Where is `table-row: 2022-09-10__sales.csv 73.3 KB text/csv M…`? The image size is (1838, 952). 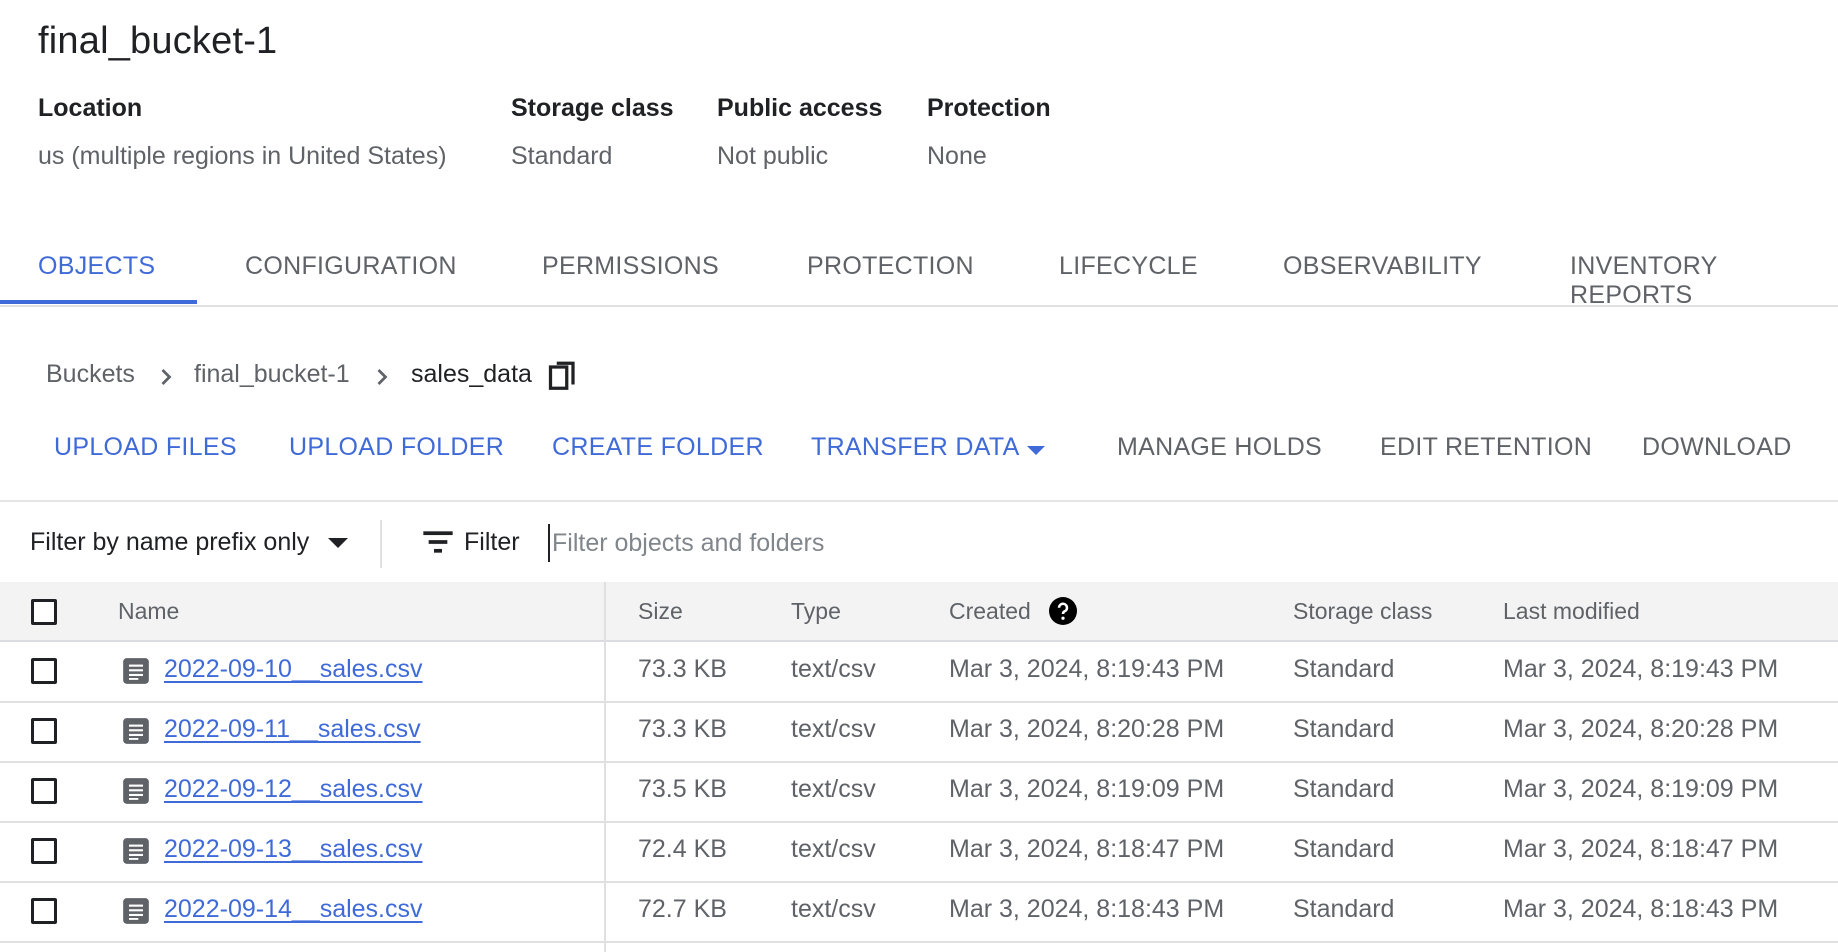
table-row: 2022-09-10__sales.csv 73.3 KB text/csv M… is located at coordinates (919, 672).